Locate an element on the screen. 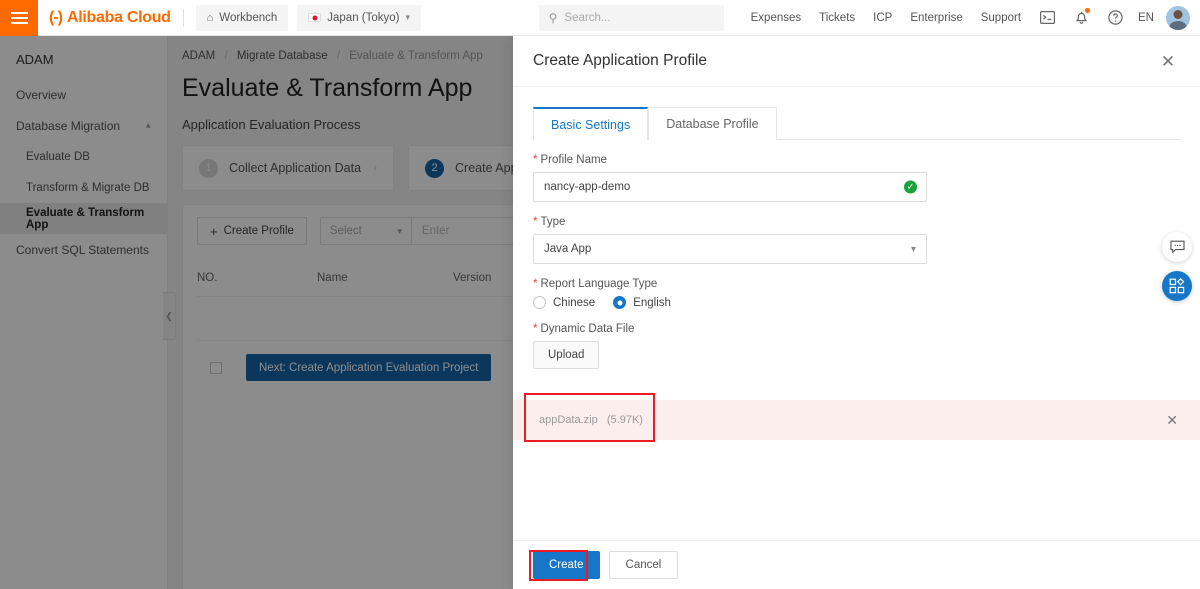 This screenshot has height=589, width=1200. field-label-dynamic-data-file: * Dynamic Data File is located at coordinates (856, 329).